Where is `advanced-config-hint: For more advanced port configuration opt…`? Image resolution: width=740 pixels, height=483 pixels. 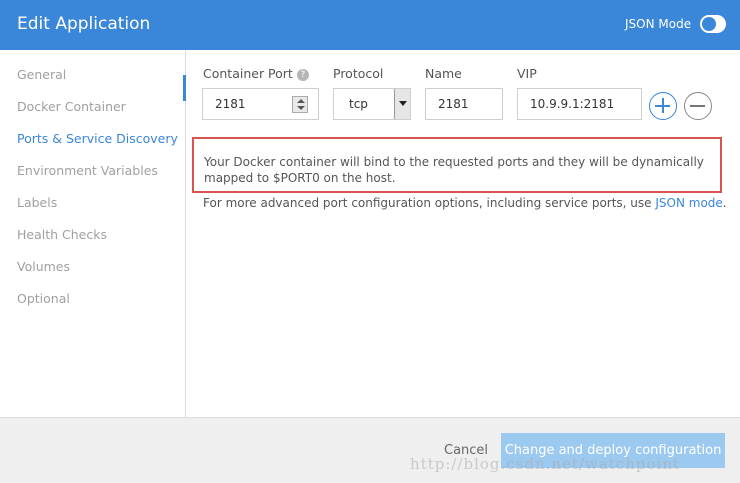 advanced-config-hint: For more advanced port configuration opt… is located at coordinates (465, 203).